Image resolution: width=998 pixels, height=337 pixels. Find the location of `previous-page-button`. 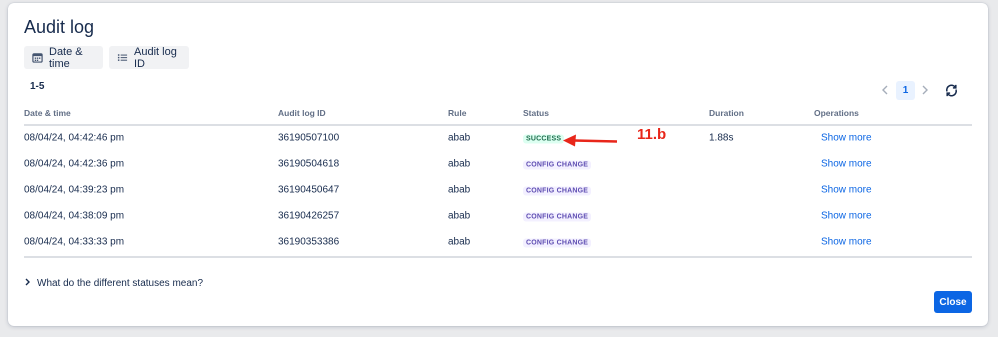

previous-page-button is located at coordinates (885, 91).